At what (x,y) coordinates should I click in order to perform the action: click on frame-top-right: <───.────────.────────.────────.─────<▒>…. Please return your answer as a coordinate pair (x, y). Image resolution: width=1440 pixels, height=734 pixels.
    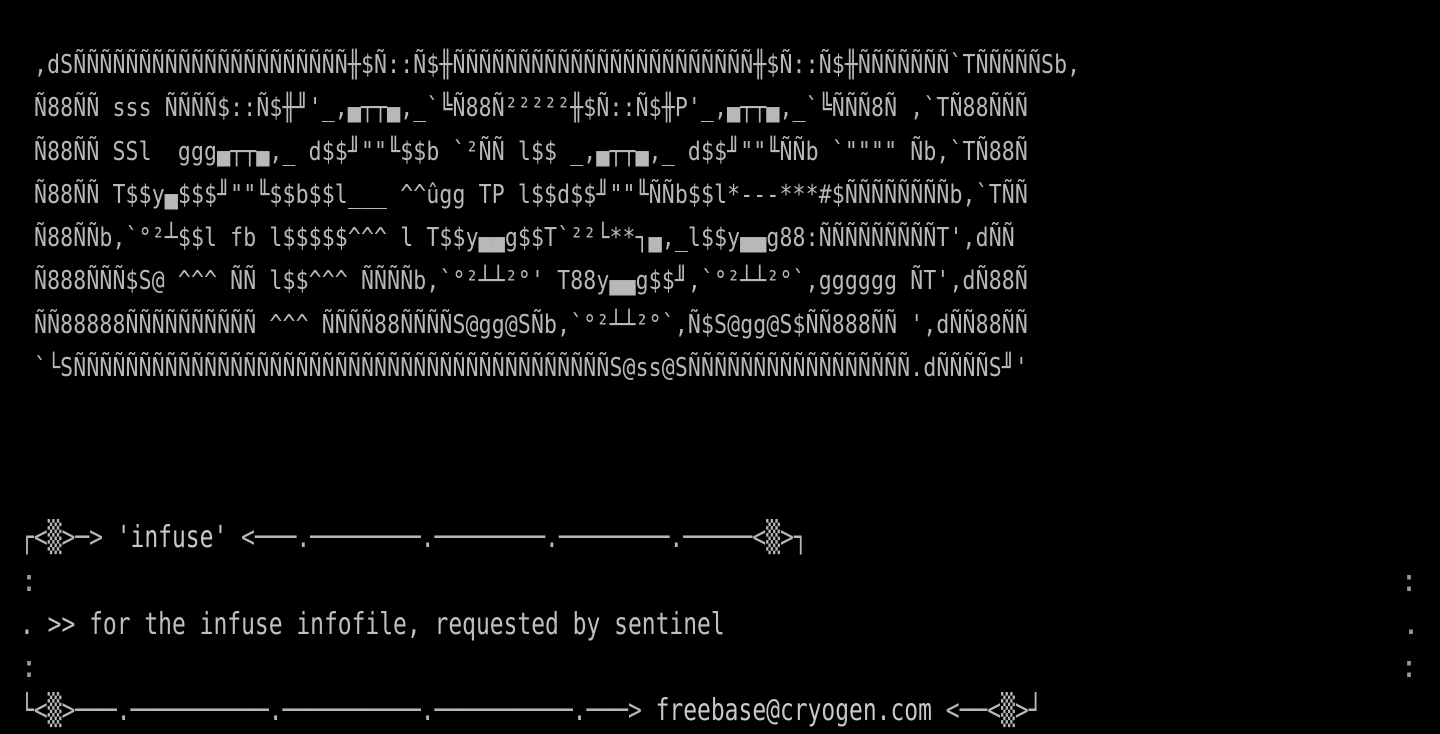
    Looking at the image, I should click on (517, 537).